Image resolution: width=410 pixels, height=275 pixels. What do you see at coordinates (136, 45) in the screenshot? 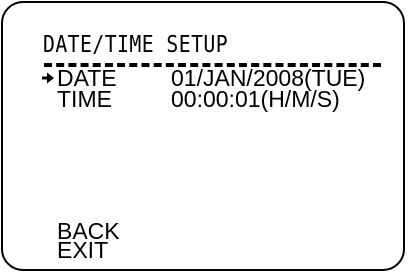
I see `menu-title: DATE/TIME SETUP` at bounding box center [136, 45].